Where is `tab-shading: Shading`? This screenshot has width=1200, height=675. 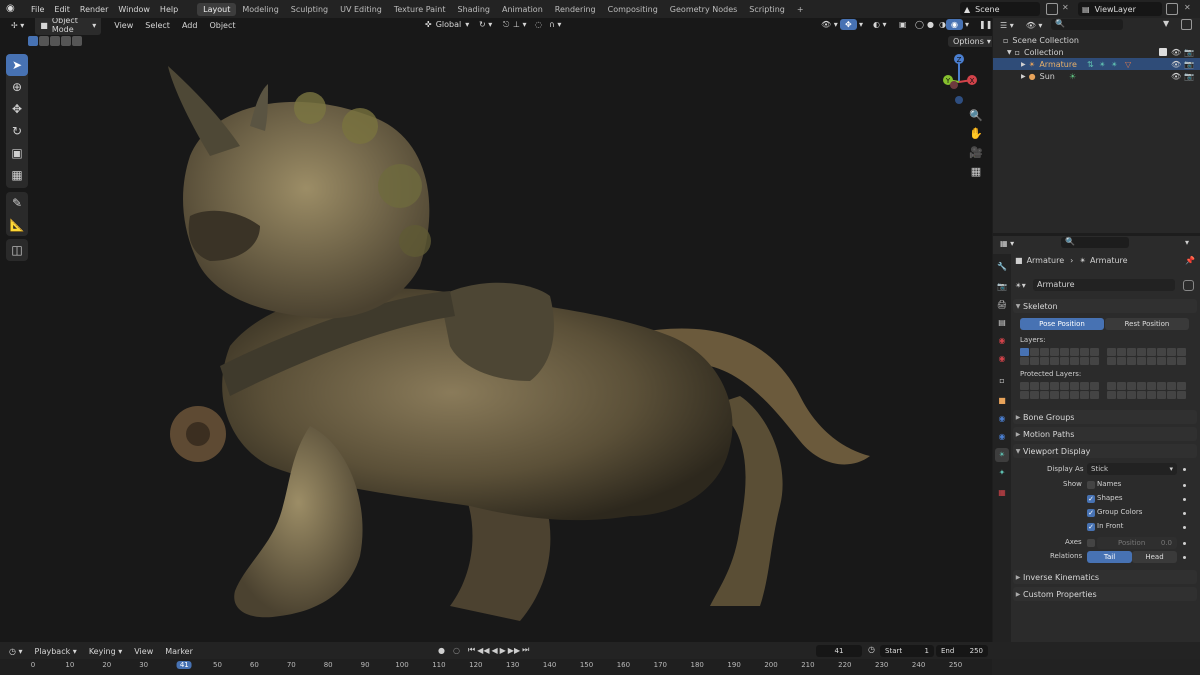 tab-shading: Shading is located at coordinates (473, 9).